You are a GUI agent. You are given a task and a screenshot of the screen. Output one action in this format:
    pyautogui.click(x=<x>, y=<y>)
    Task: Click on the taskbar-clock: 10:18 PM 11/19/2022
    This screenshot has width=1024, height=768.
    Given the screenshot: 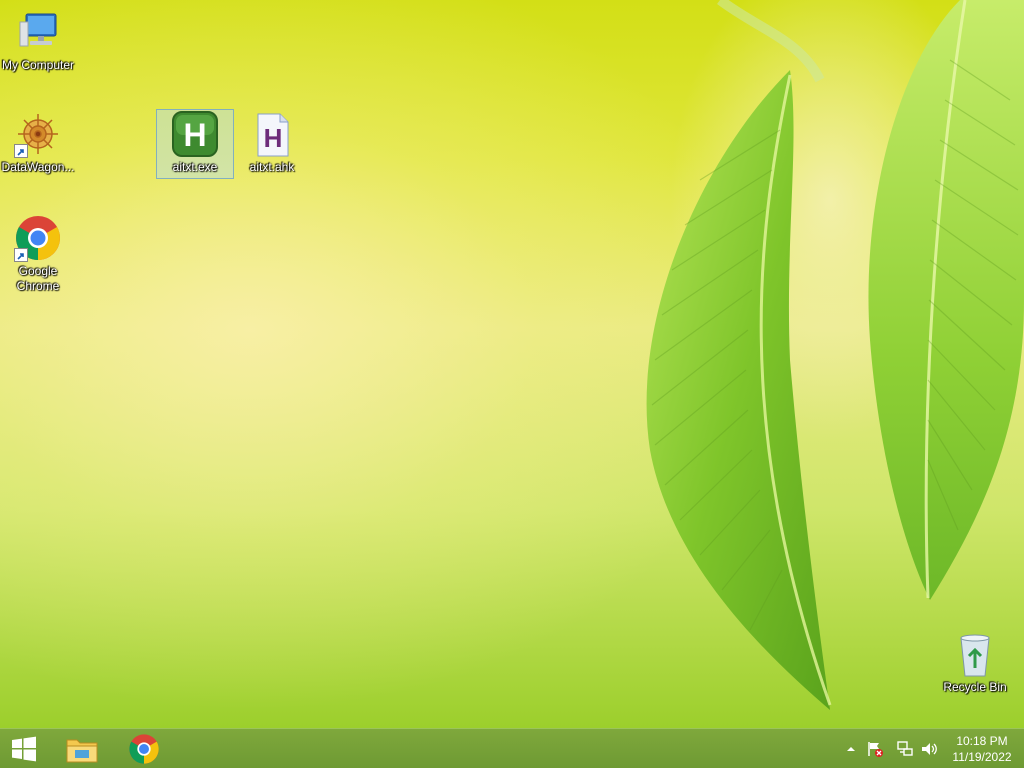 What is the action you would take?
    pyautogui.click(x=982, y=750)
    